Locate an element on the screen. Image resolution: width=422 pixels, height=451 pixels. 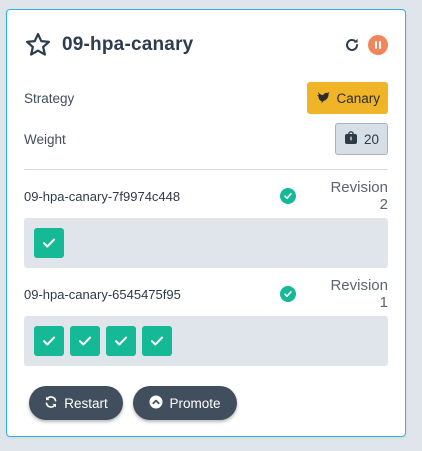
pause-icon is located at coordinates (378, 45).